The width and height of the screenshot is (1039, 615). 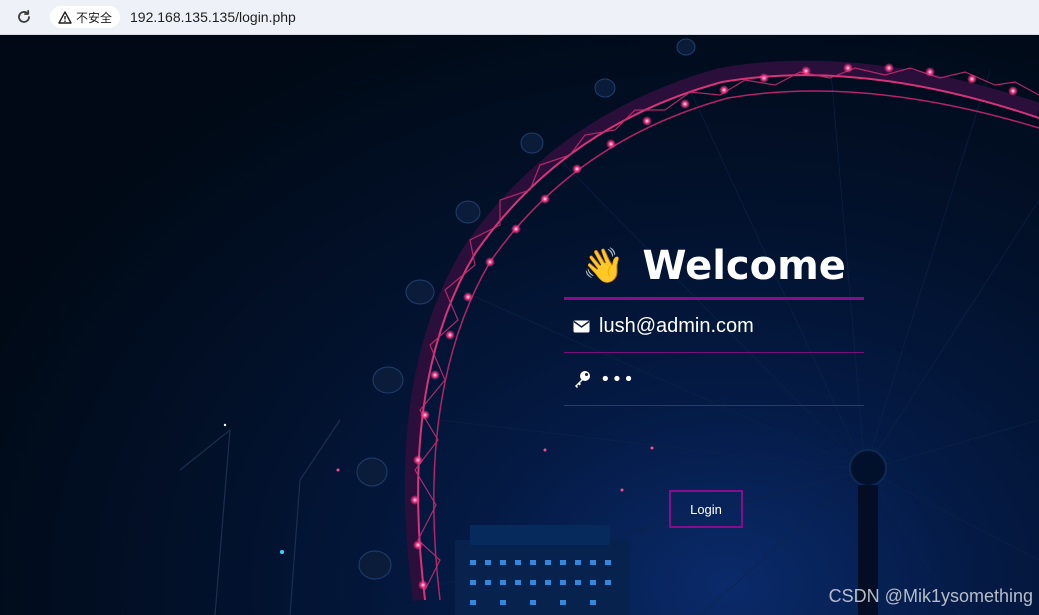 I want to click on envelope-icon, so click(x=581, y=326).